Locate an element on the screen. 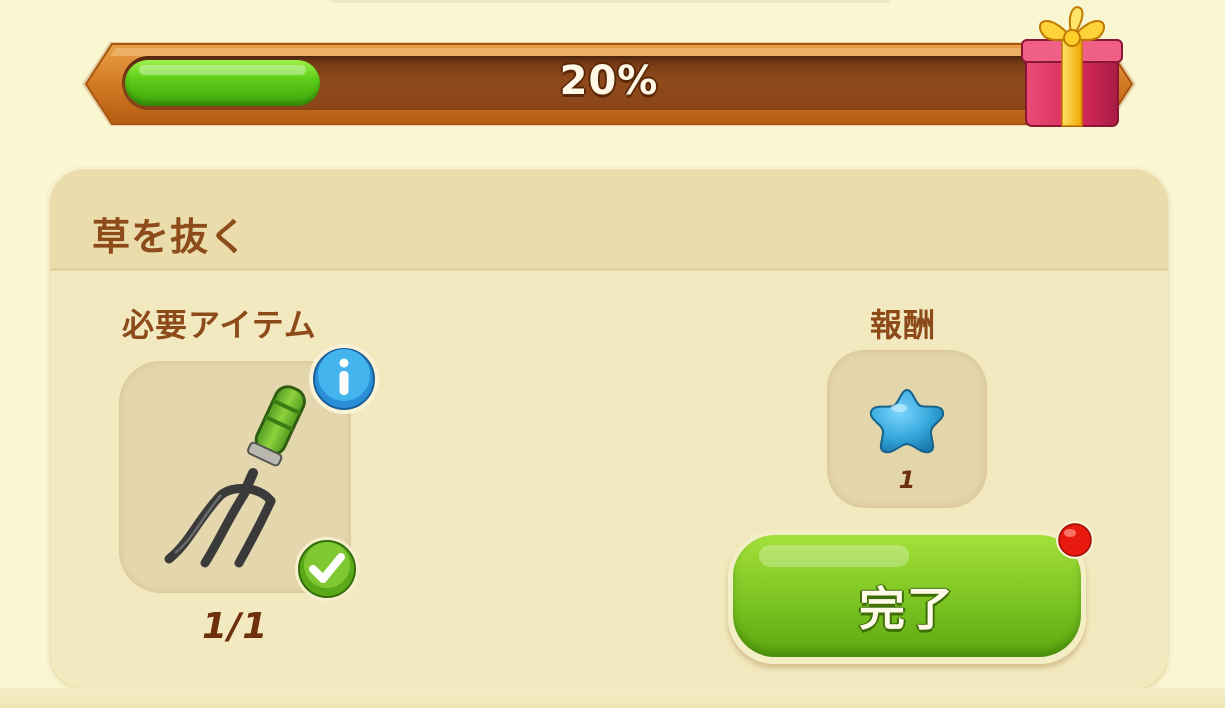  task-title: 草を抜く is located at coordinates (170, 237).